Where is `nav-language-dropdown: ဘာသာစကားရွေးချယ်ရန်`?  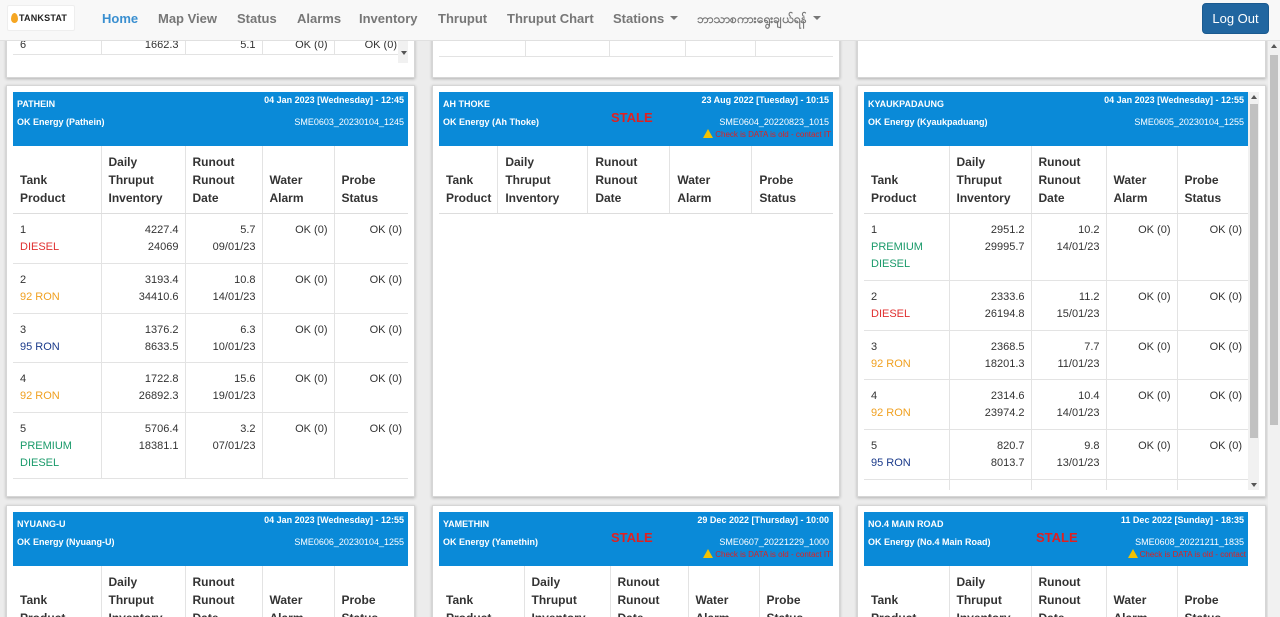
nav-language-dropdown: ဘာသာစကားရွေးချယ်ရန် is located at coordinates (759, 20).